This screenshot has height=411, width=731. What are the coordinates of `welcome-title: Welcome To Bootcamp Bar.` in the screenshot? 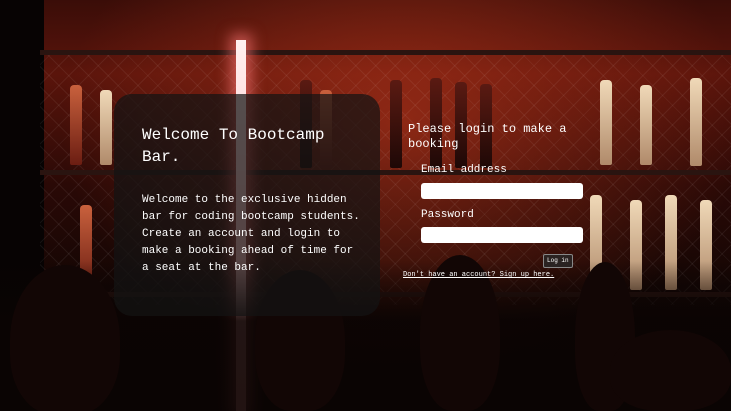 It's located at (233, 146).